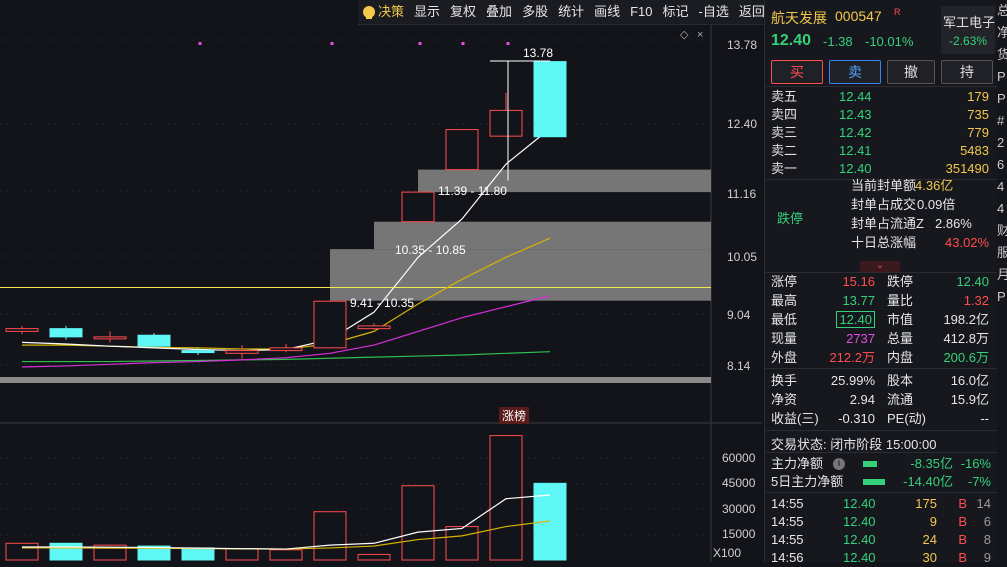 The image size is (1007, 567). What do you see at coordinates (463, 12) in the screenshot?
I see `toolbar-item-adjust: 复权` at bounding box center [463, 12].